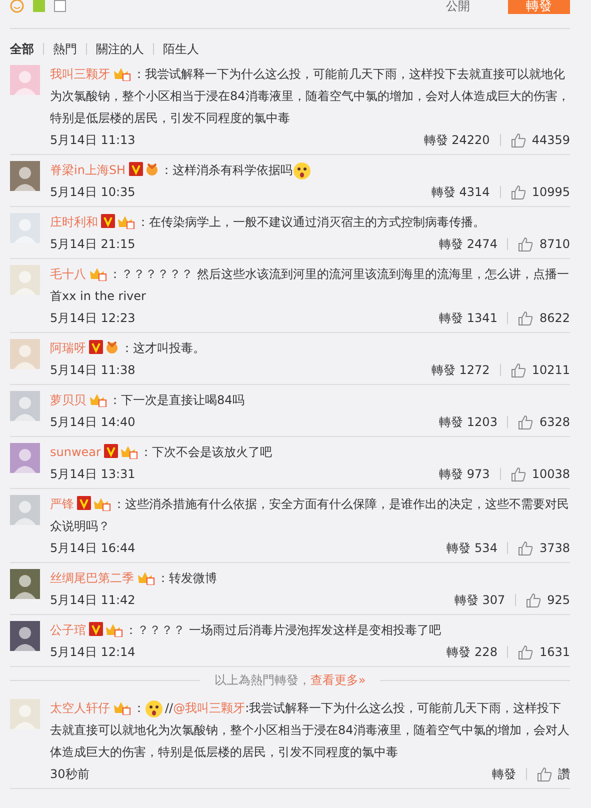 The height and width of the screenshot is (808, 591). What do you see at coordinates (564, 774) in the screenshot?
I see `like-count: 讚` at bounding box center [564, 774].